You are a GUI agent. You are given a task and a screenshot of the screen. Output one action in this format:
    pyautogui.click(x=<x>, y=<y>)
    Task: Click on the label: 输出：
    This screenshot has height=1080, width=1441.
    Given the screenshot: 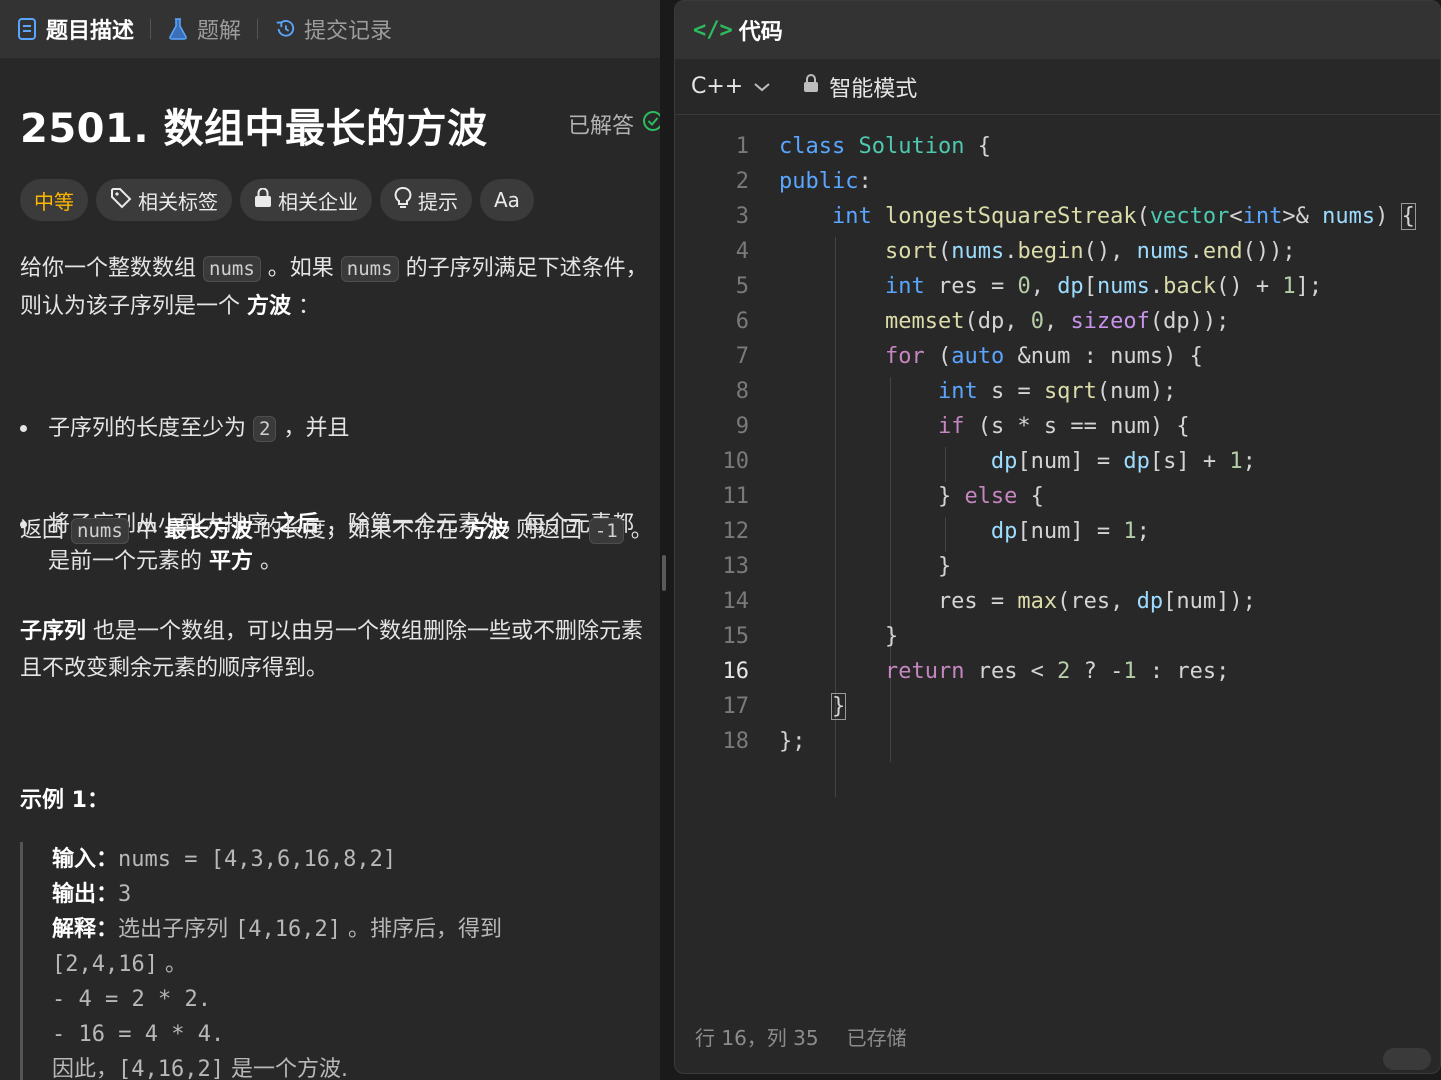 What is the action you would take?
    pyautogui.click(x=85, y=894)
    